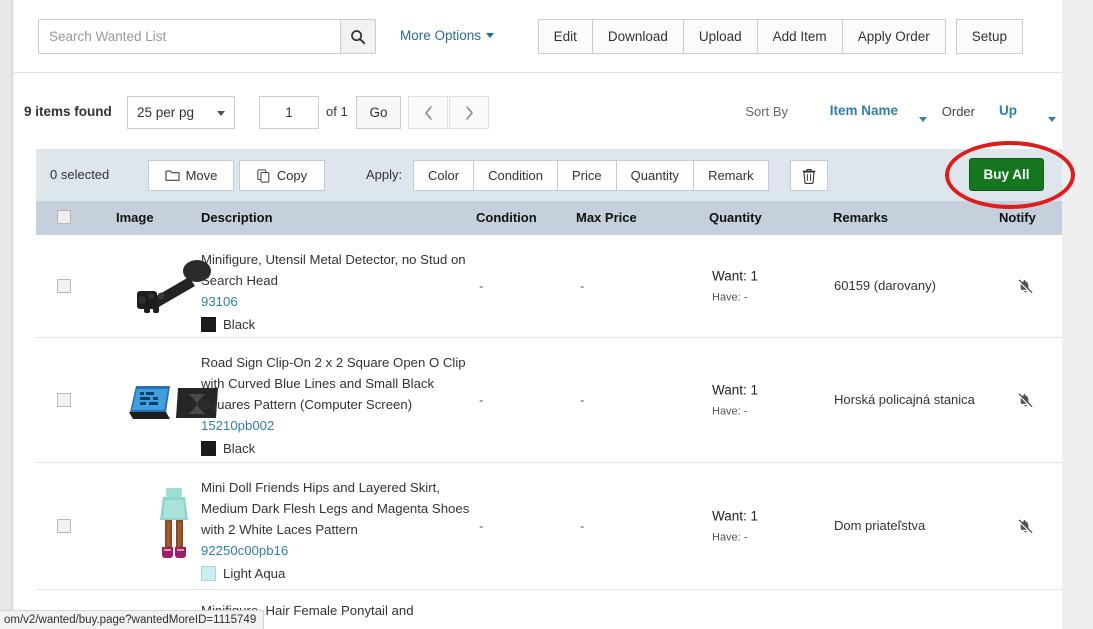 The image size is (1093, 629). I want to click on chevron-right-icon, so click(469, 112).